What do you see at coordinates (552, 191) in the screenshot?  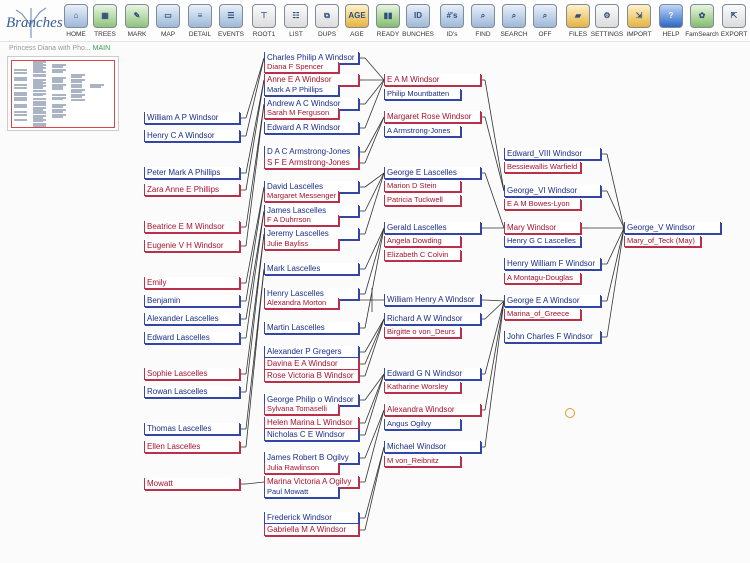 I see `person-box: George_VI Windsor` at bounding box center [552, 191].